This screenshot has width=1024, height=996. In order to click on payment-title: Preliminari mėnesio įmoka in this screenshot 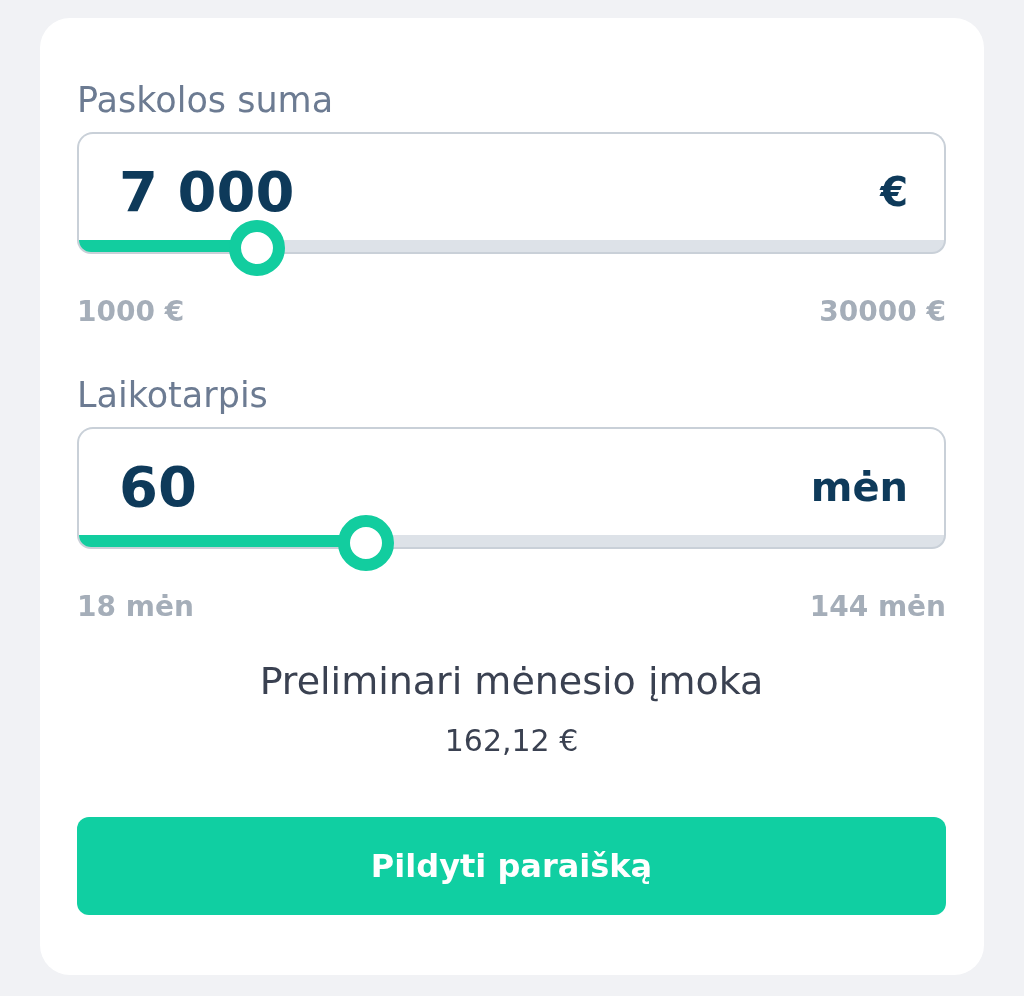, I will do `click(511, 681)`.